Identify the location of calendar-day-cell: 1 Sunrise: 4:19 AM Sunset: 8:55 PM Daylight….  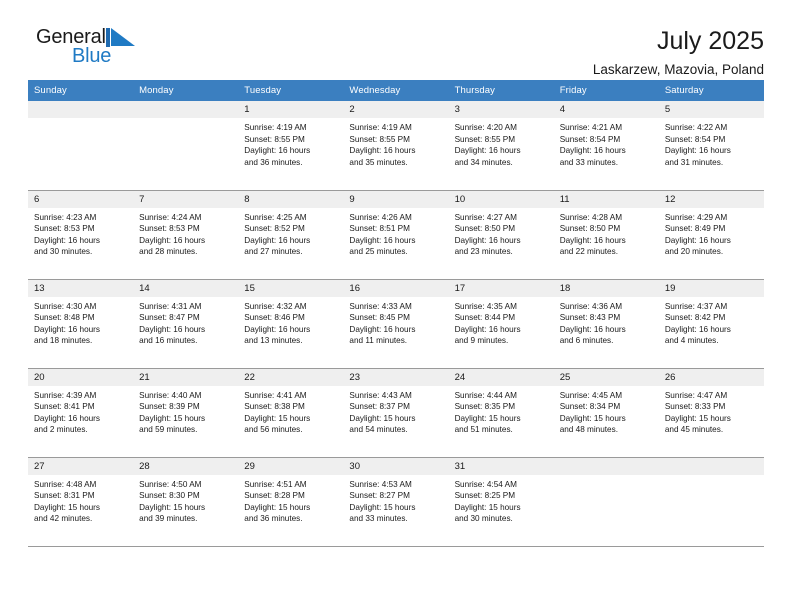
(291, 146).